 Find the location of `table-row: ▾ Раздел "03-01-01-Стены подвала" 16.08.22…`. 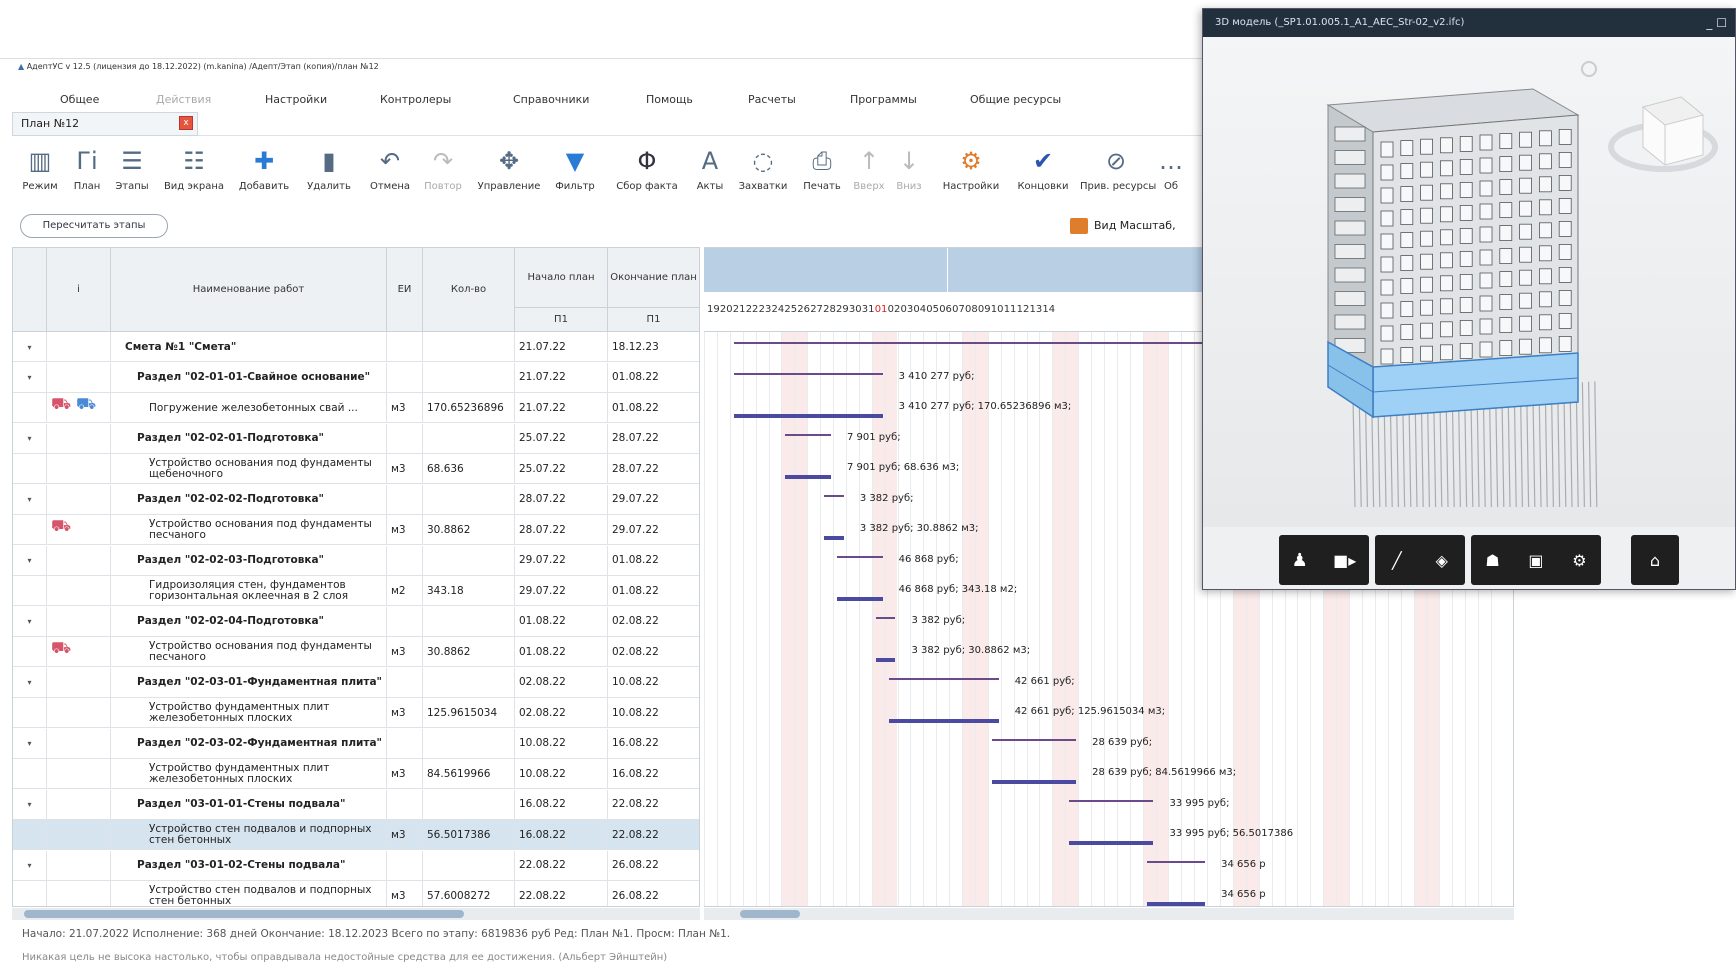

table-row: ▾ Раздел "03-01-01-Стены подвала" 16.08.22… is located at coordinates (356, 804).